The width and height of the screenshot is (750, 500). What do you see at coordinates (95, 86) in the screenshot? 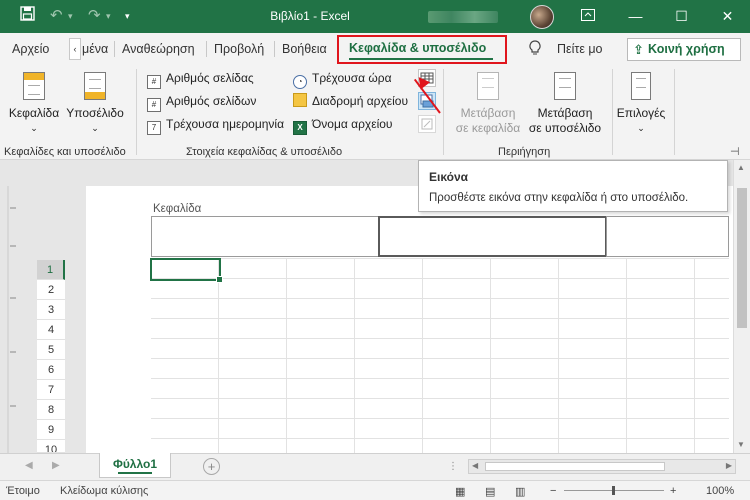
I see `footer-doc-icon` at bounding box center [95, 86].